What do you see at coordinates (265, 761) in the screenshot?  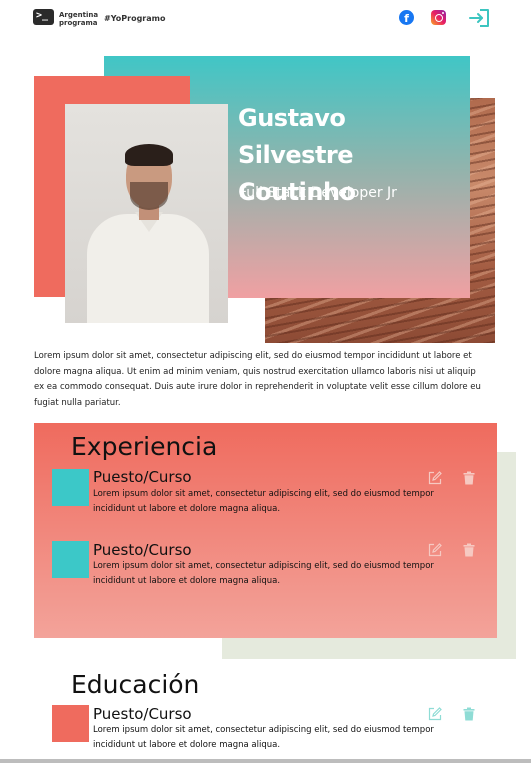 I see `bottom-scroll-edge` at bounding box center [265, 761].